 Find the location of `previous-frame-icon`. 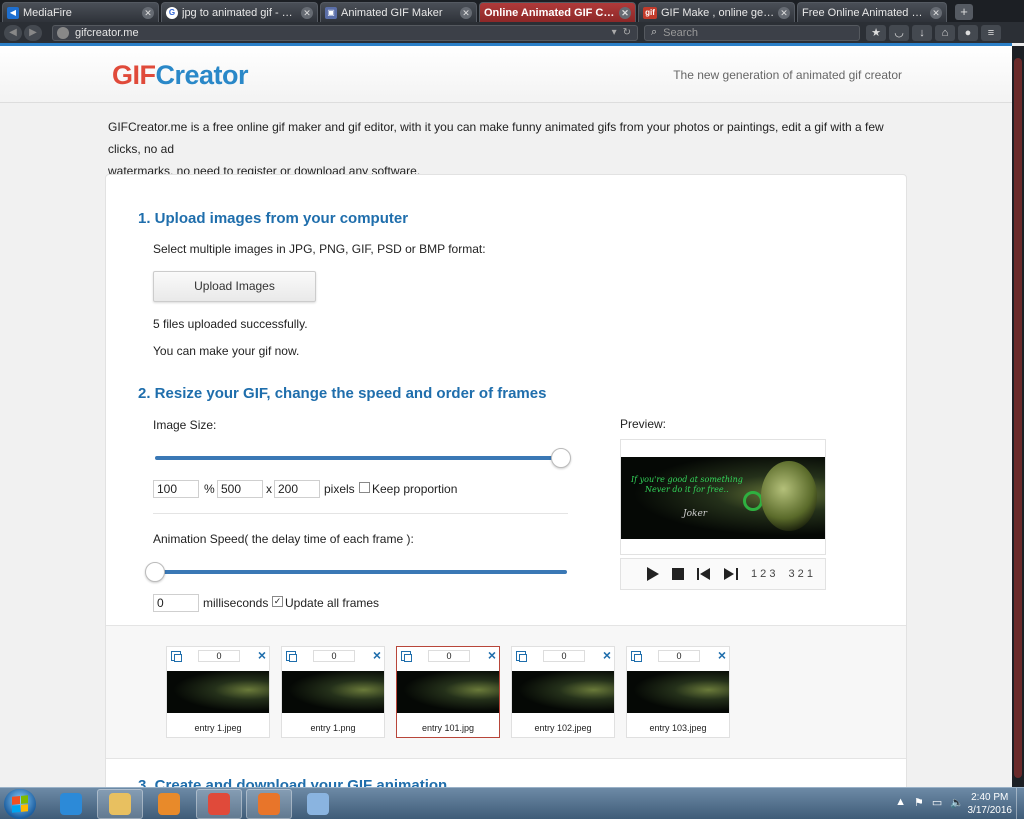

previous-frame-icon is located at coordinates (704, 574).